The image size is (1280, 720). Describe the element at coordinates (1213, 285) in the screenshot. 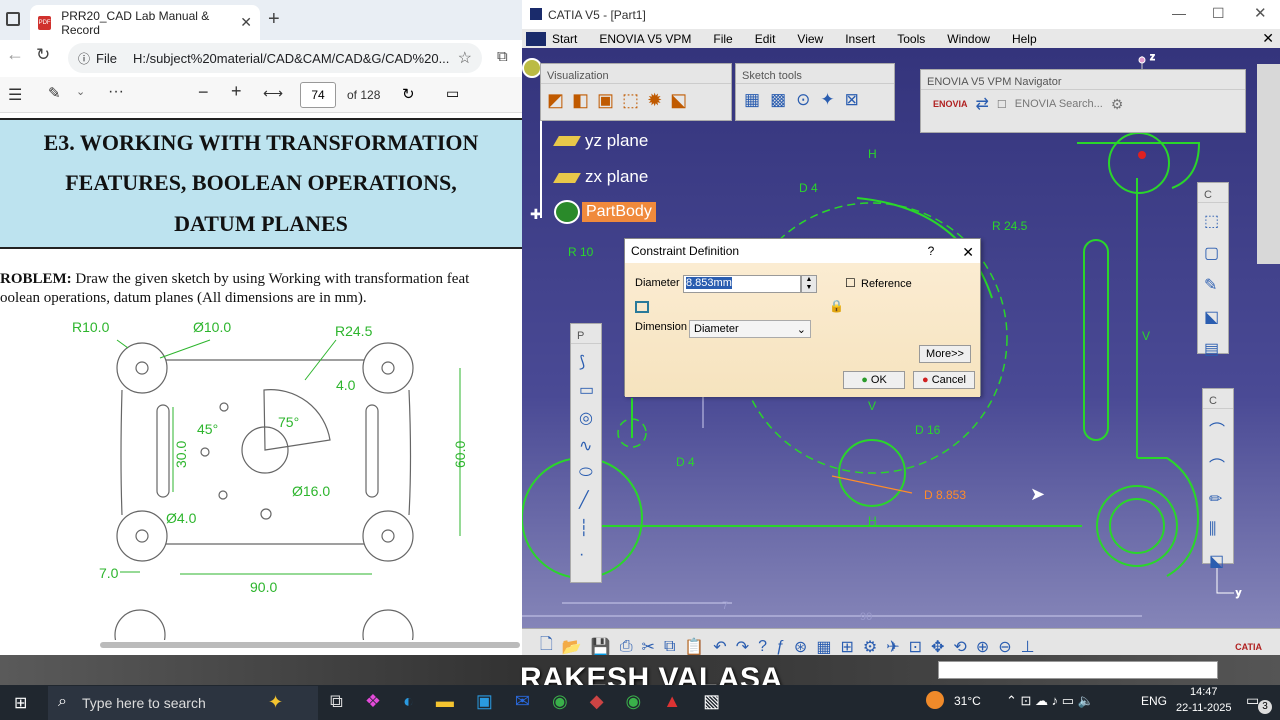

I see `analysis-icon: ✎` at that location.